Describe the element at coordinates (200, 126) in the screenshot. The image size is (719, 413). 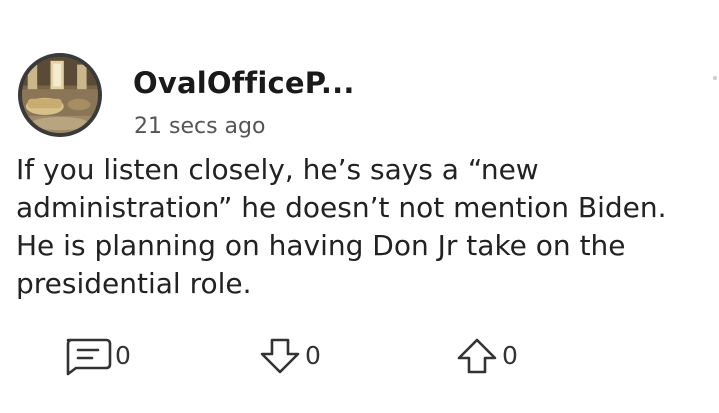
I see `post-timestamp: 21 secs ago` at that location.